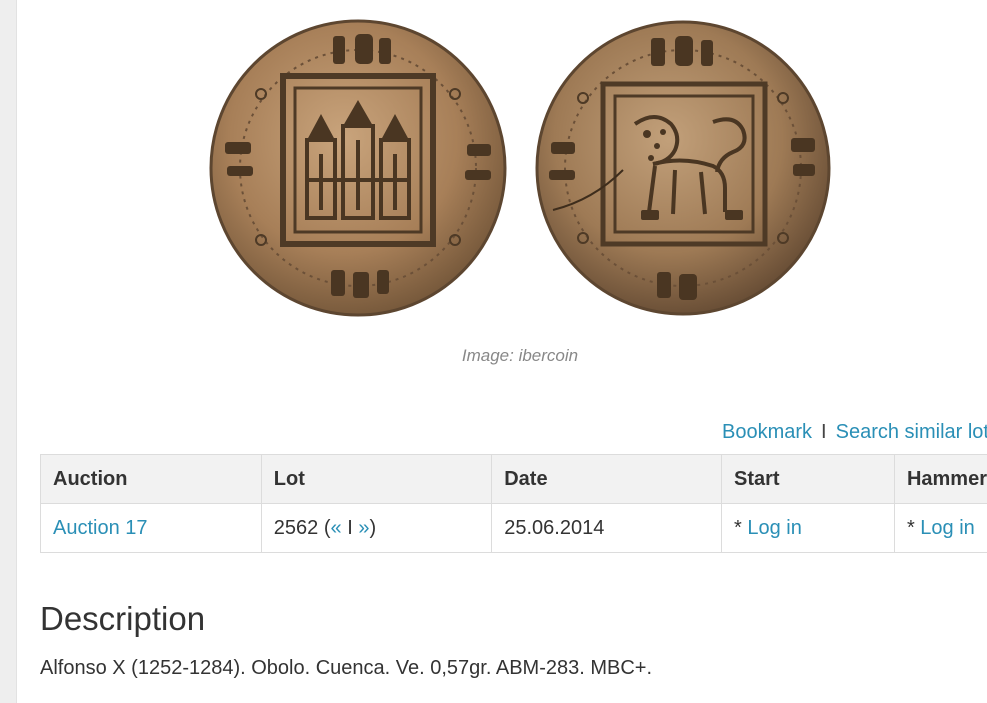 This screenshot has height=703, width=987. I want to click on header-lot: Lot, so click(376, 479).